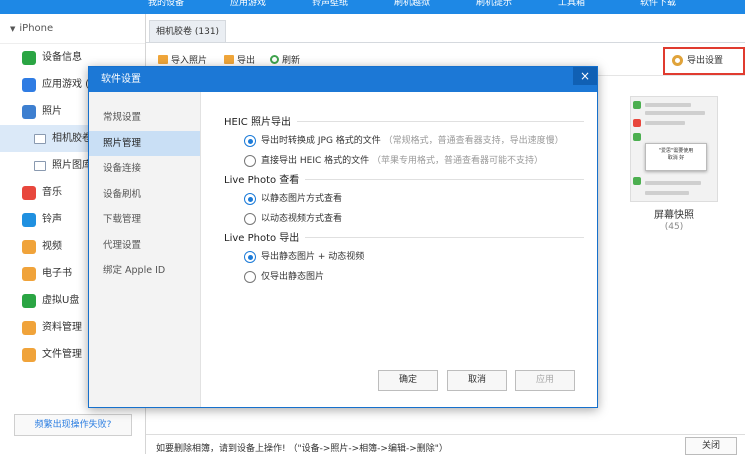  Describe the element at coordinates (293, 277) in the screenshot. I see `option-label: 仅导出静态图片` at that location.